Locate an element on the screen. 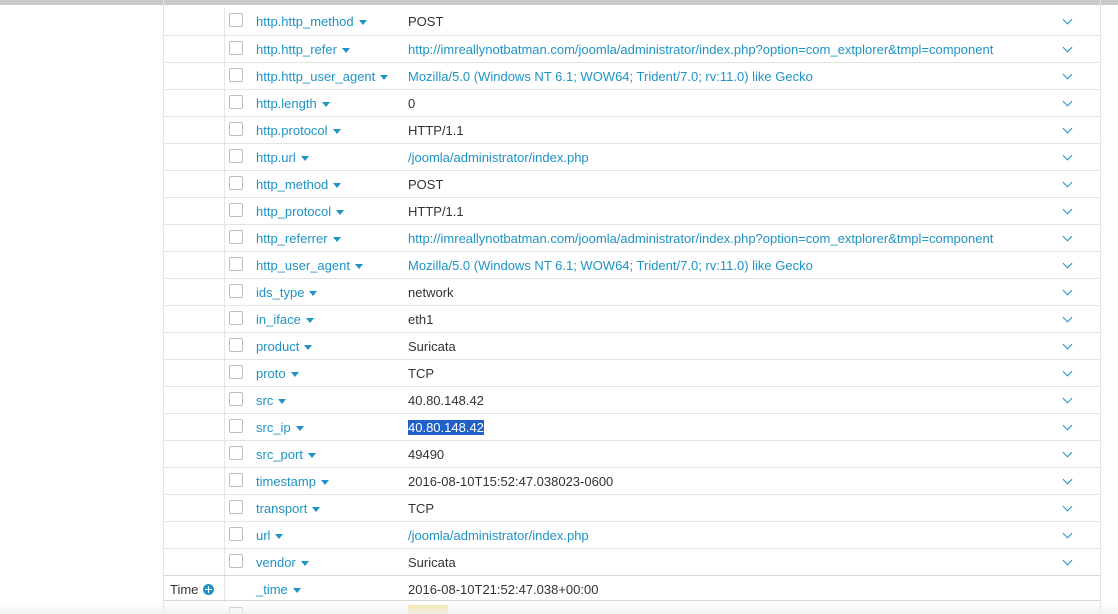 The height and width of the screenshot is (614, 1118). plus-circle-icon is located at coordinates (209, 589).